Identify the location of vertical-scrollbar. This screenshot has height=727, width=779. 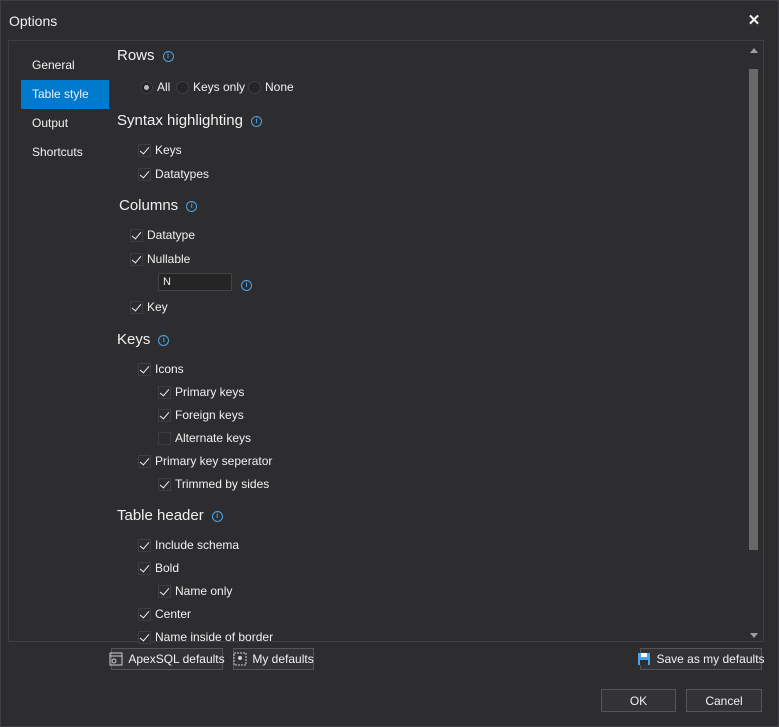
(754, 341).